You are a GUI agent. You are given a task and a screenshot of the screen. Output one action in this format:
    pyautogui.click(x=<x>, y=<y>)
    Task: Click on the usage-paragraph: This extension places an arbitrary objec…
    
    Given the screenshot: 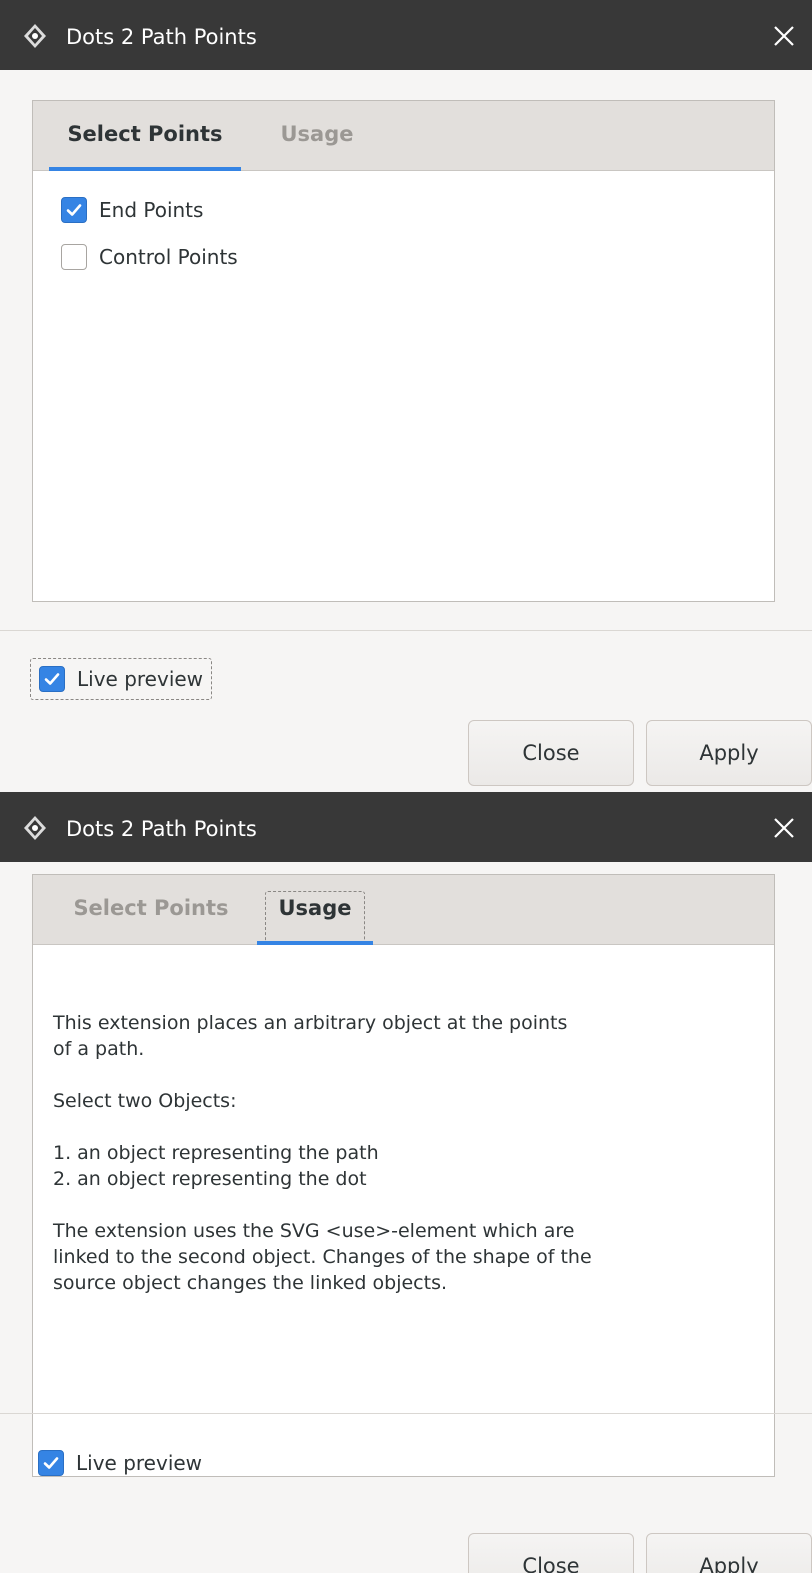 What is the action you would take?
    pyautogui.click(x=393, y=1036)
    